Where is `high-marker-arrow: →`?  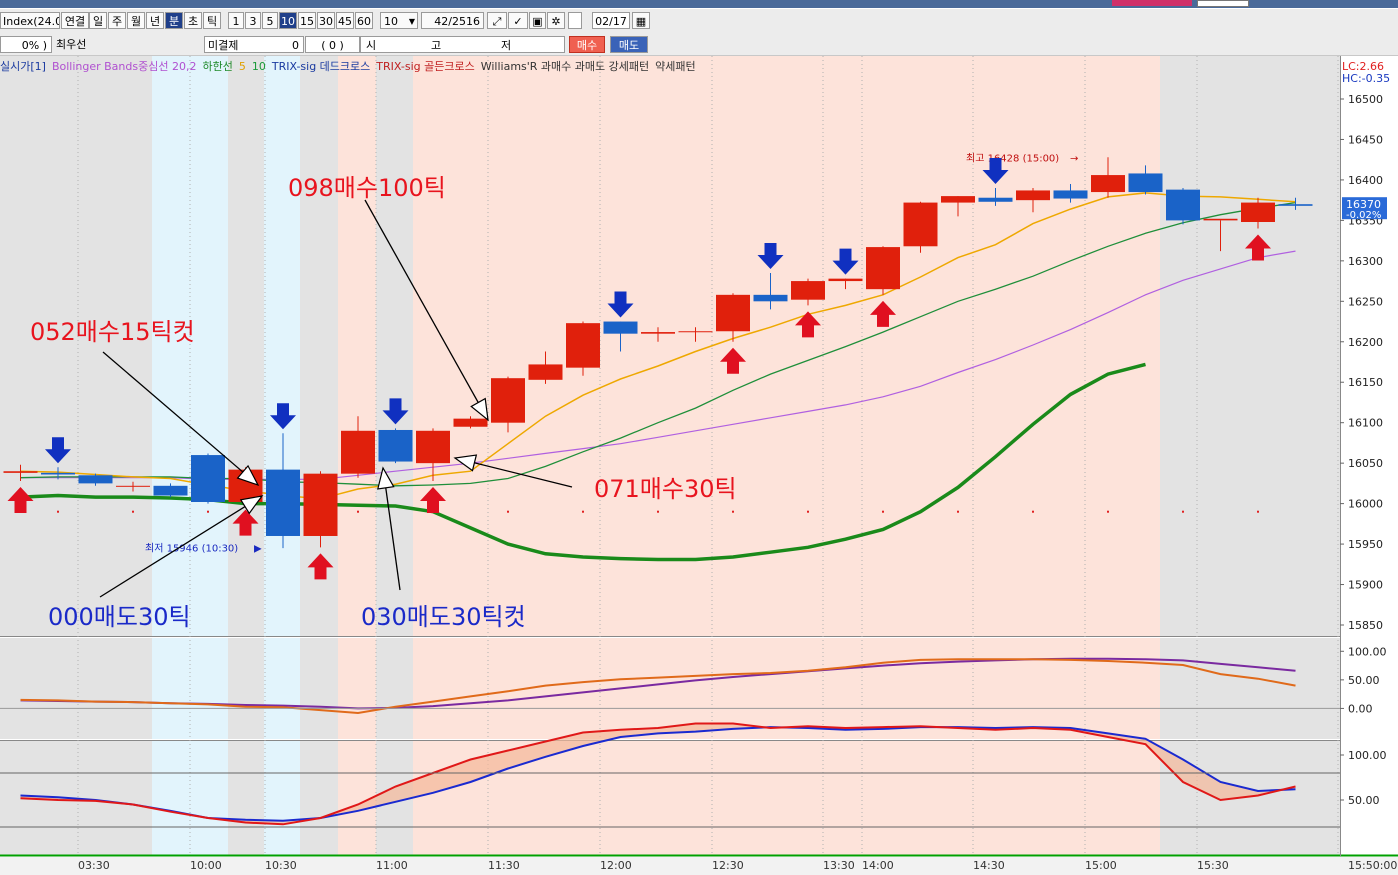
high-marker-arrow: → is located at coordinates (1074, 158).